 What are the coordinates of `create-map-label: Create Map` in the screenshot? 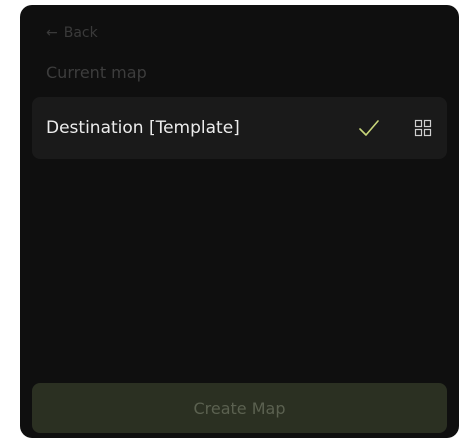 It's located at (239, 408).